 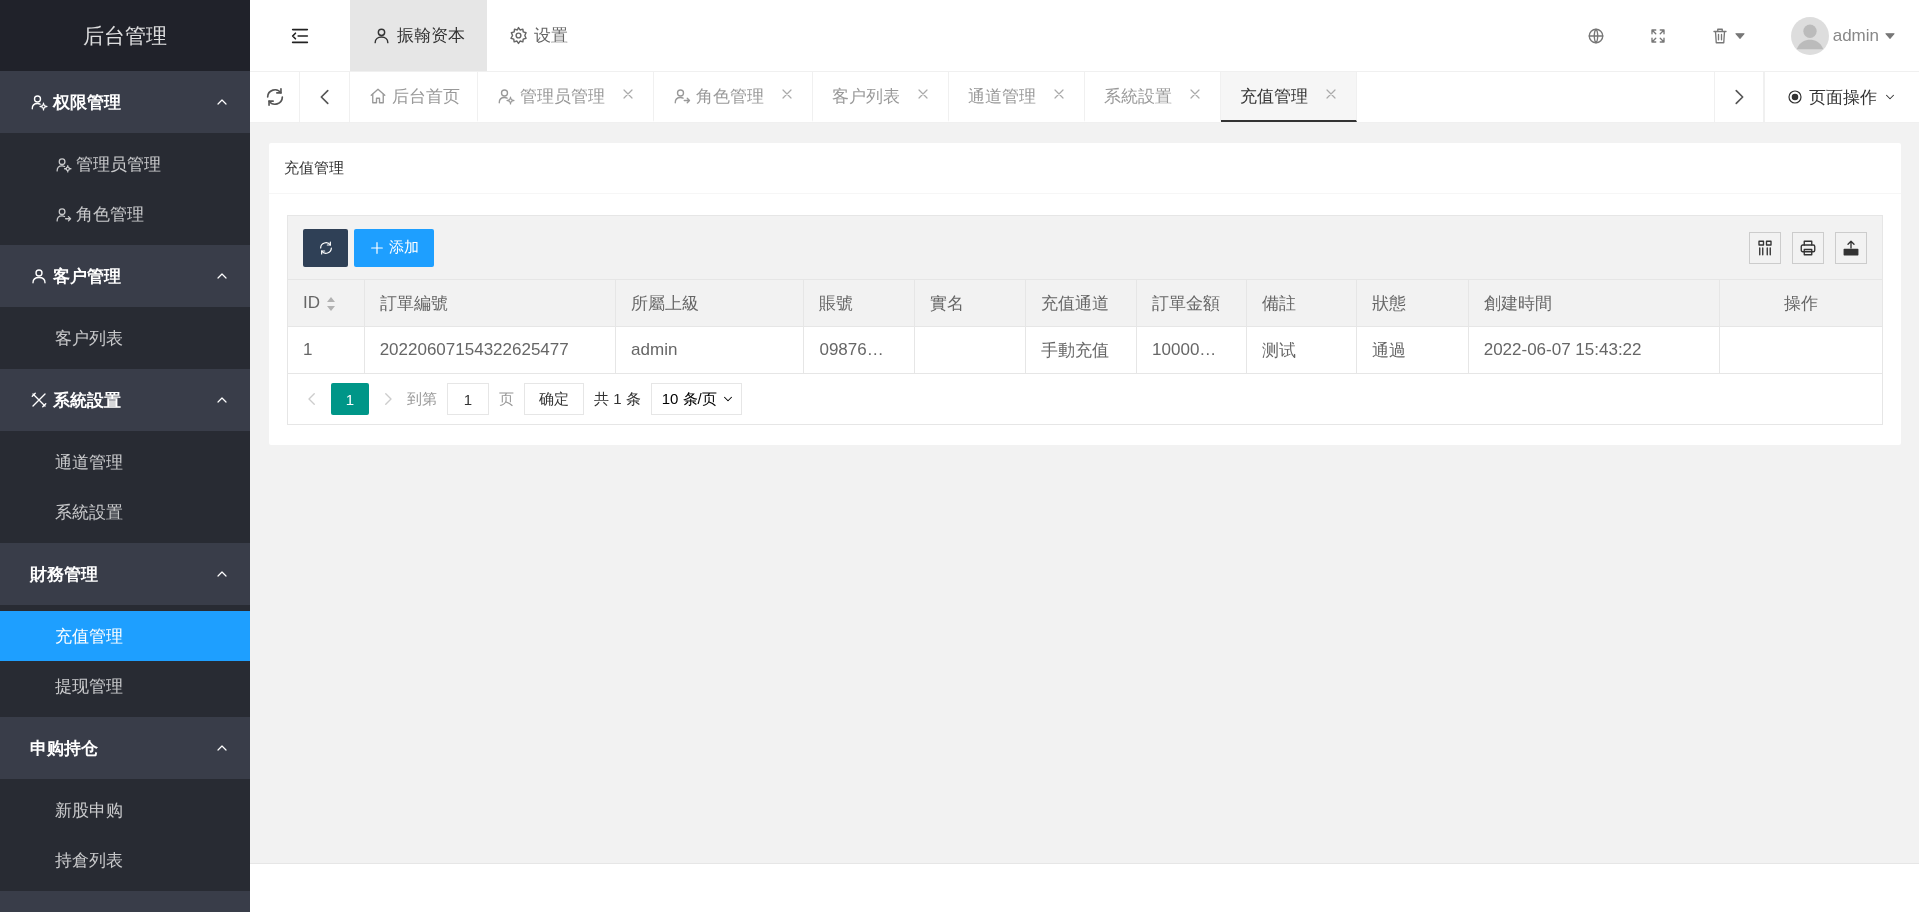 What do you see at coordinates (125, 164) in the screenshot?
I see `menu-item: 管理员管理` at bounding box center [125, 164].